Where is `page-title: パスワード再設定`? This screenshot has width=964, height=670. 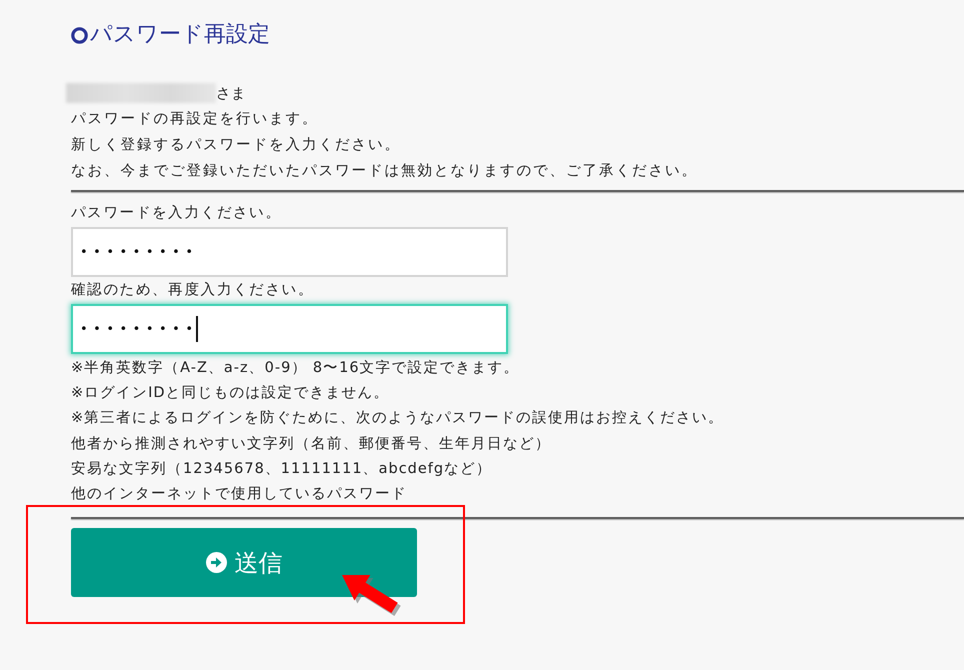
page-title: パスワード再設定 is located at coordinates (180, 35).